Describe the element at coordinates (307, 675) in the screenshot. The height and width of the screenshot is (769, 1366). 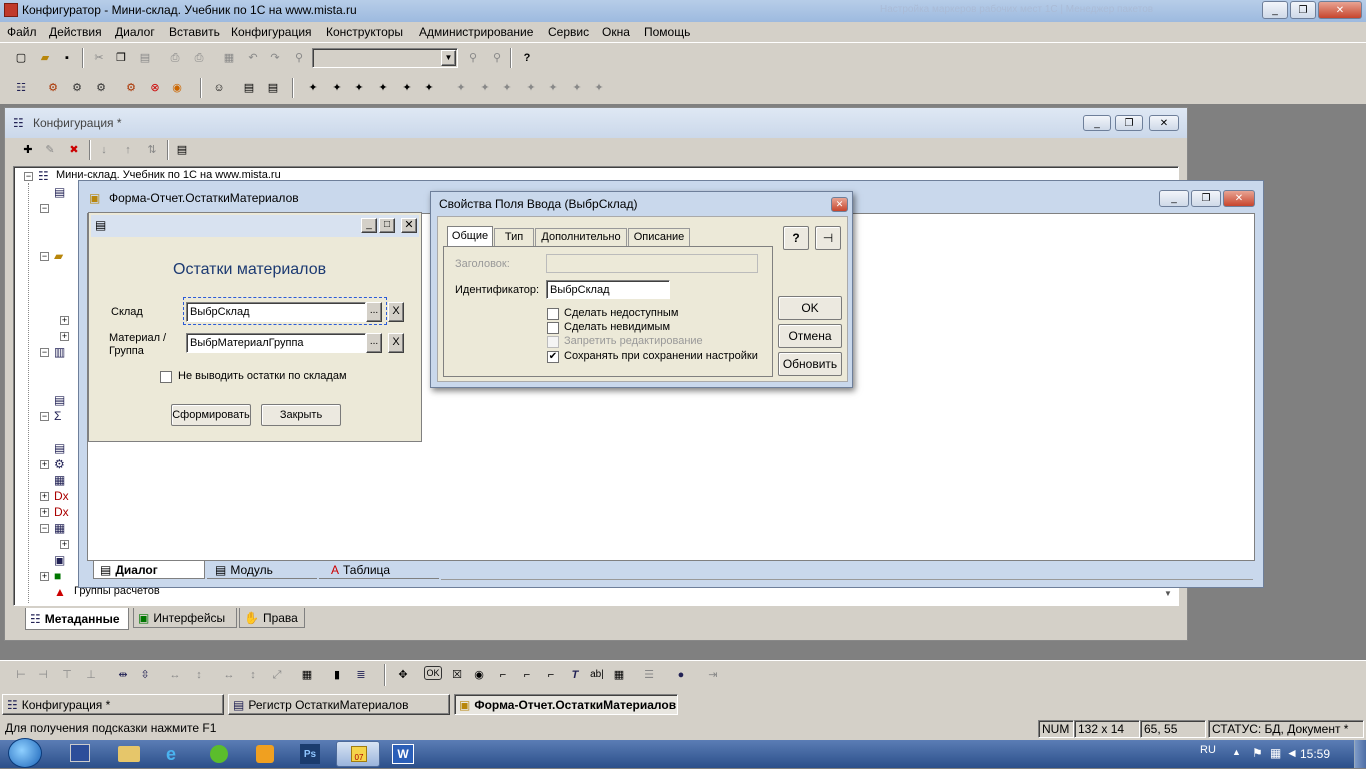
I see `grid-toggle-icon: ▦` at that location.